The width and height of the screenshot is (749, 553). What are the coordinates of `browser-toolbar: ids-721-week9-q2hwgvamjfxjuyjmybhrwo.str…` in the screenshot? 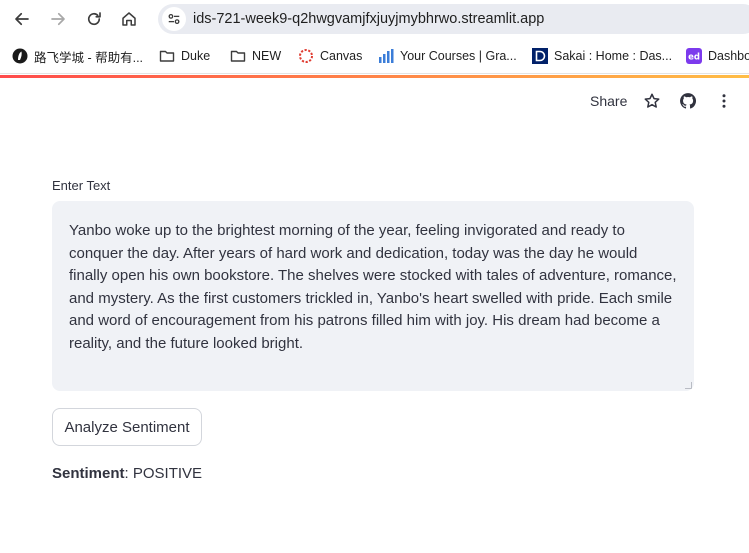 It's located at (374, 19).